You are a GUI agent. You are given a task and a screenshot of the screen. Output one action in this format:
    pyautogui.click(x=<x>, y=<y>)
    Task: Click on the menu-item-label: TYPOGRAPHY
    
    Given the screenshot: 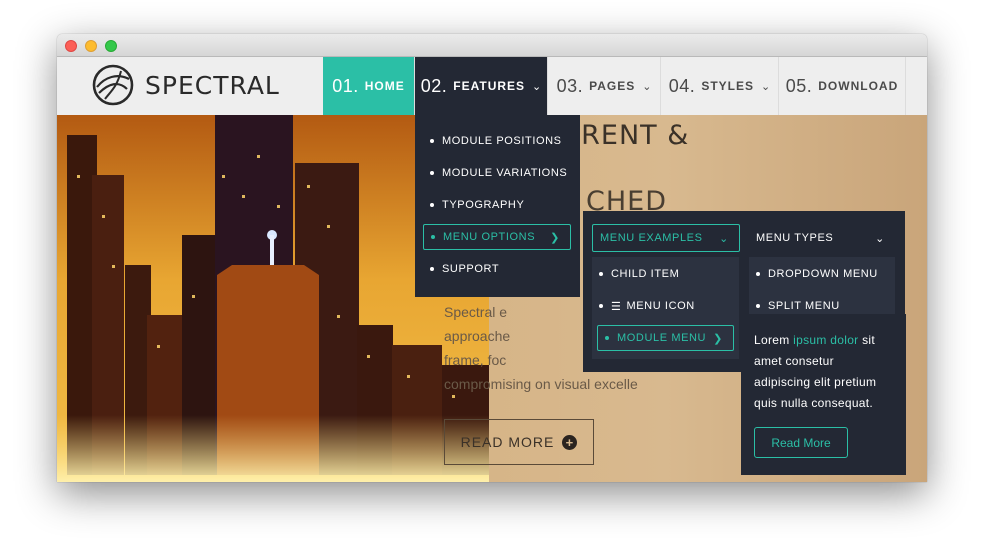 What is the action you would take?
    pyautogui.click(x=483, y=205)
    